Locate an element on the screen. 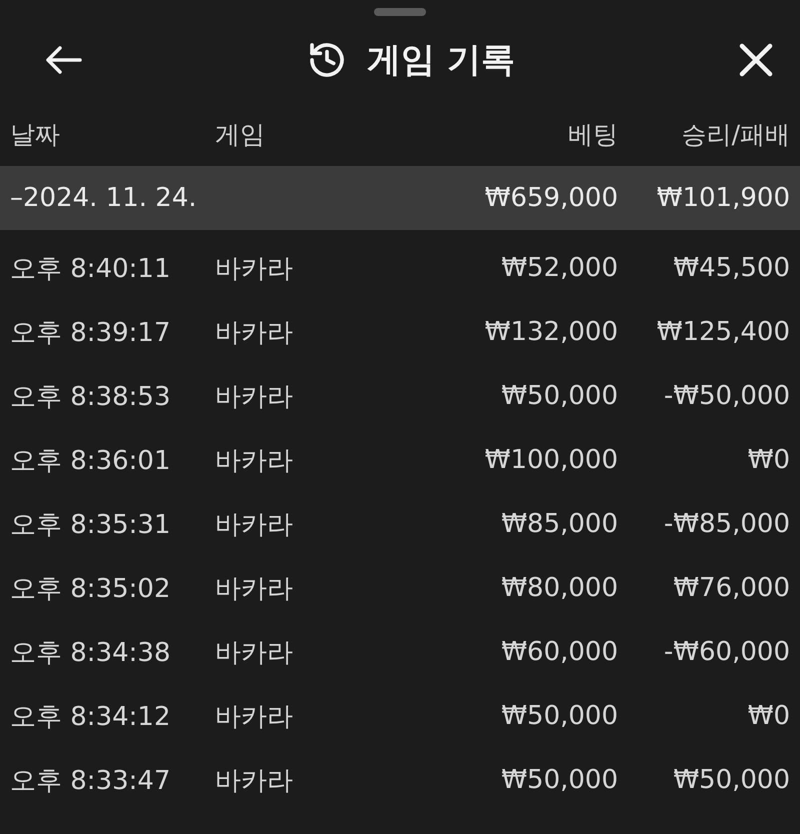  table-cell-text: -₩60,000 is located at coordinates (726, 652).